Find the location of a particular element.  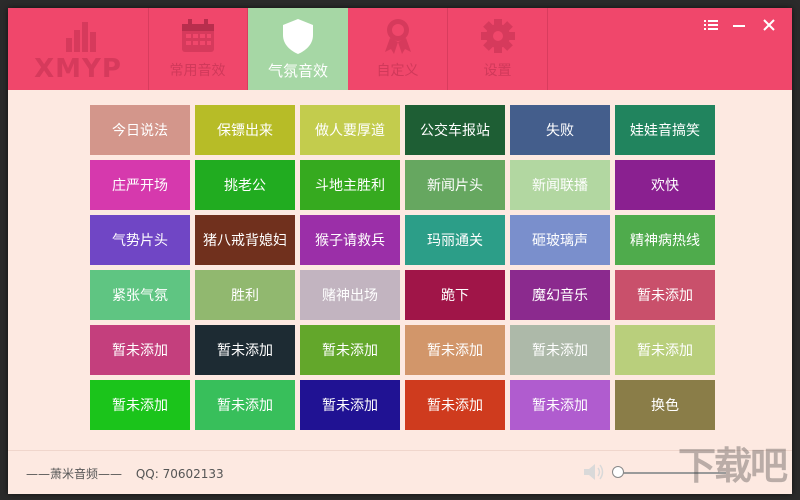

sound-tile: 今日说法 is located at coordinates (140, 130).